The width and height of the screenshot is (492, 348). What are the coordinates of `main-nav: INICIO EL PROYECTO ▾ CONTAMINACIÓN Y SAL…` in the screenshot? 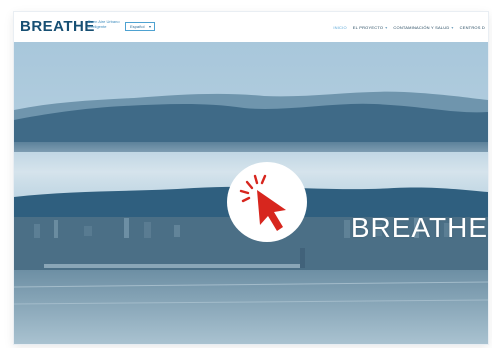 It's located at (409, 27).